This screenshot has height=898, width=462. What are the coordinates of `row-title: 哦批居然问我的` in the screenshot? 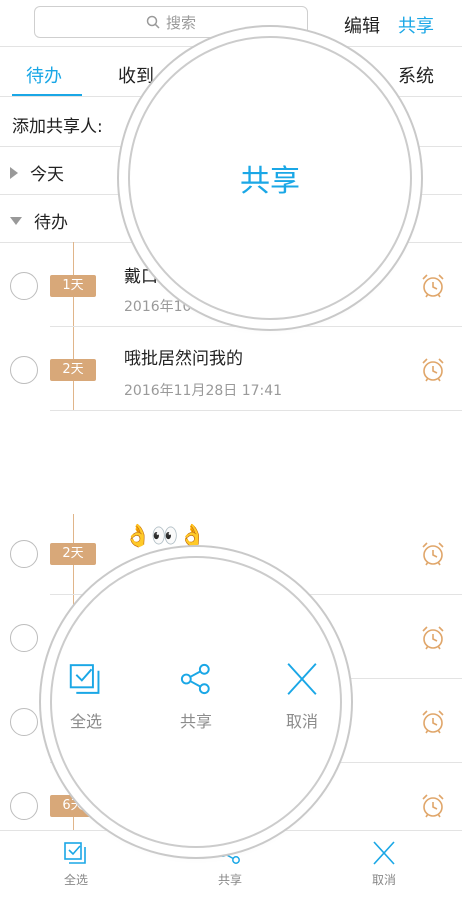 It's located at (183, 356).